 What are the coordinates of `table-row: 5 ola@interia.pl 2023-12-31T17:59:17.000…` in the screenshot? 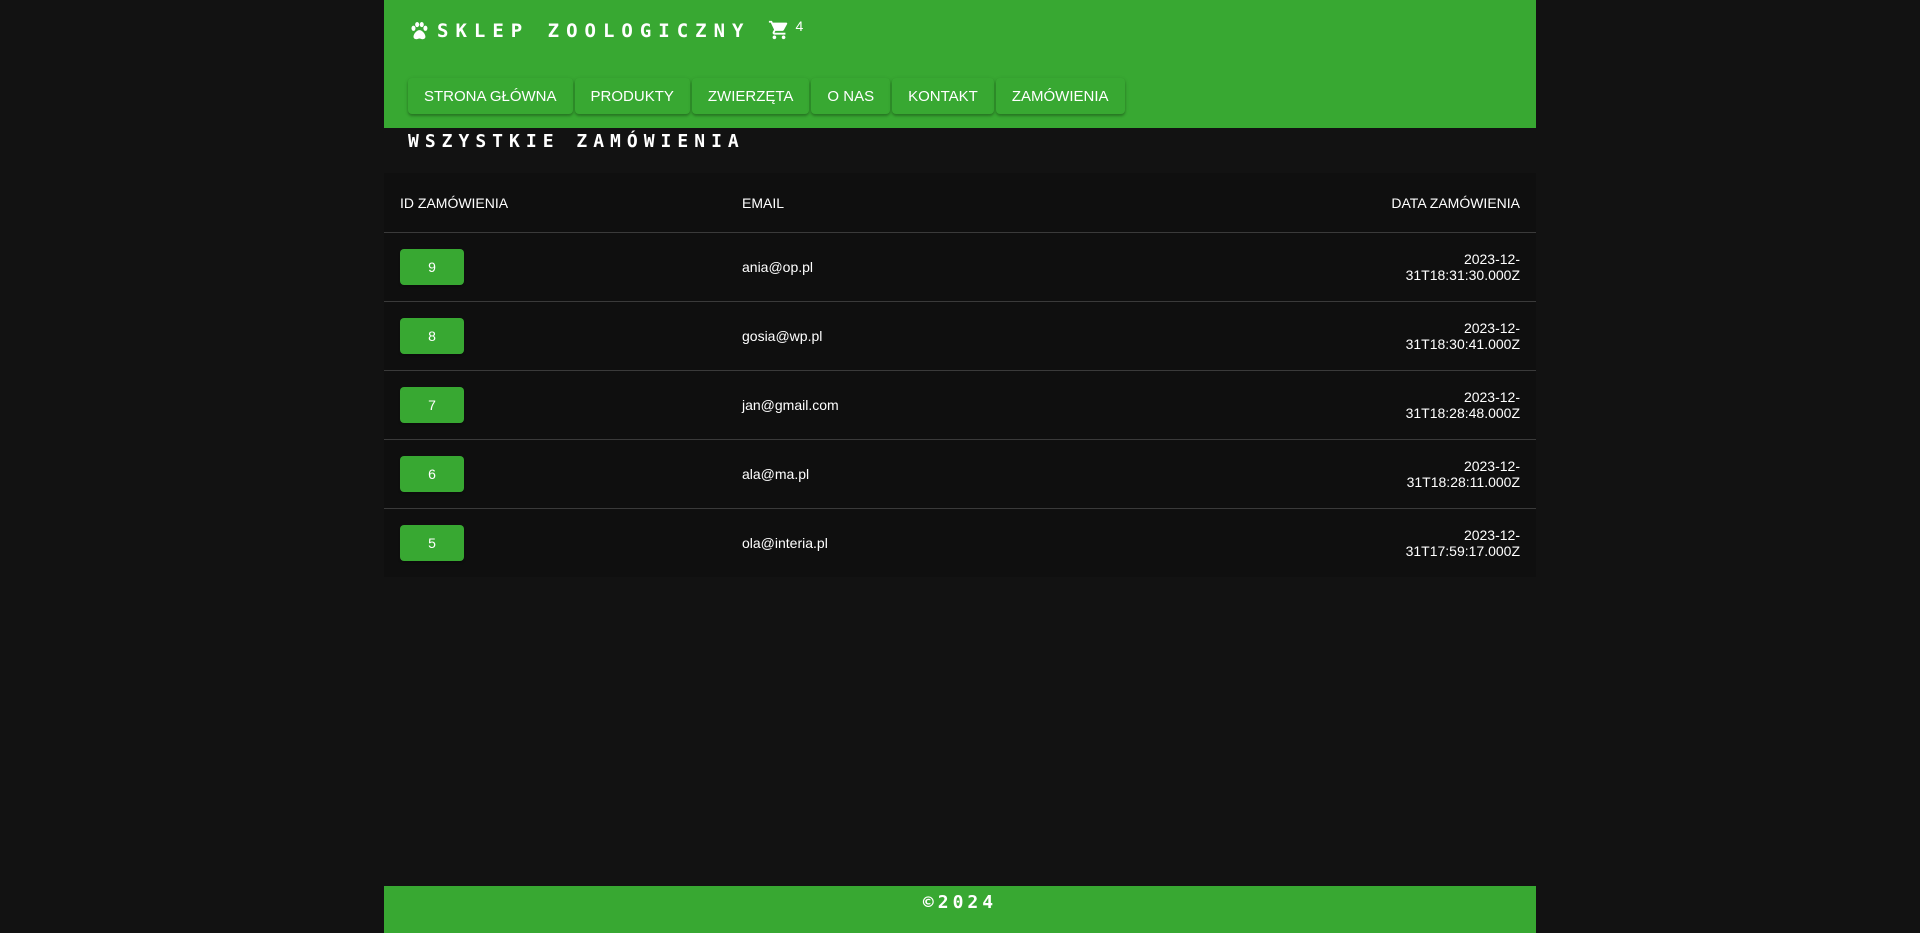 It's located at (960, 543).